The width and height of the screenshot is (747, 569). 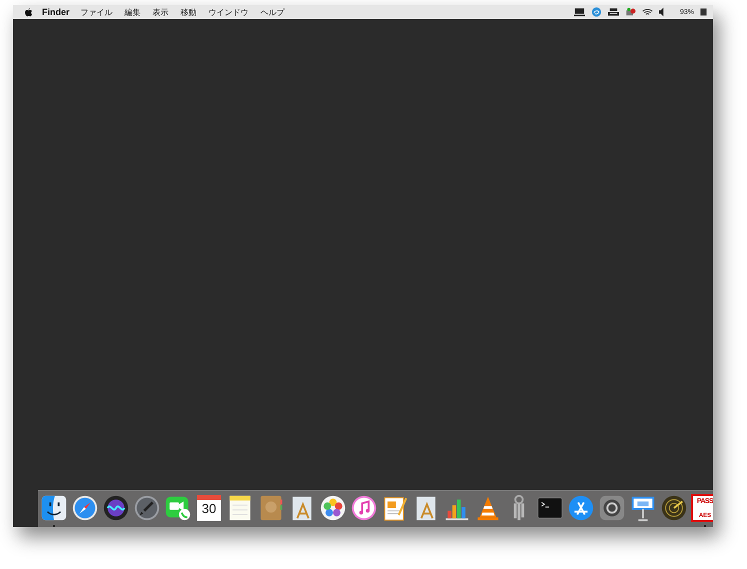 I want to click on calendar-day: 30, so click(x=209, y=509).